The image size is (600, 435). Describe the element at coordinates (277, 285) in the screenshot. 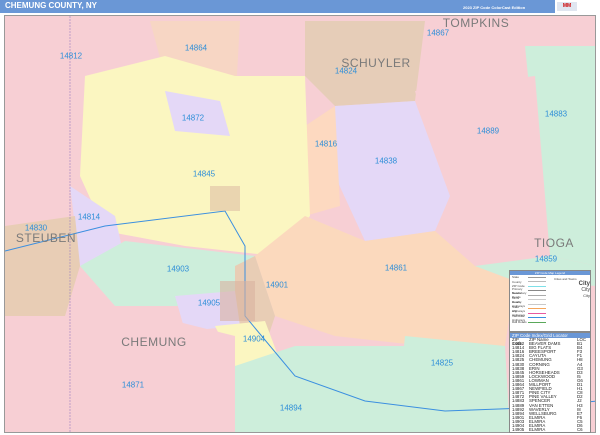

I see `zip-label: 14901` at that location.